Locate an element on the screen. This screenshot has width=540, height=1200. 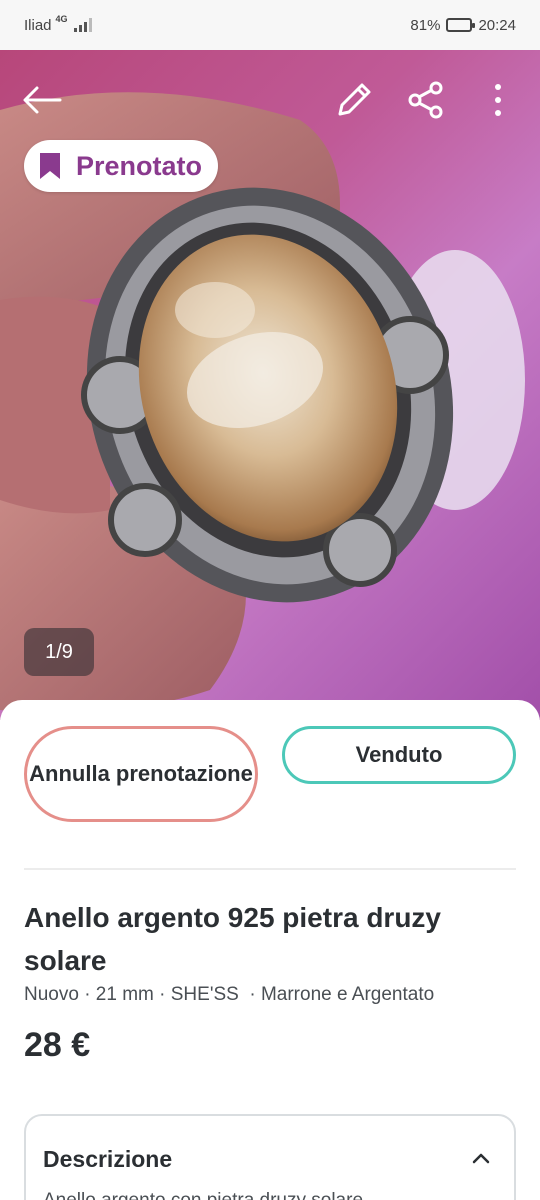
status-left: Iliad 4G is located at coordinates (58, 24).